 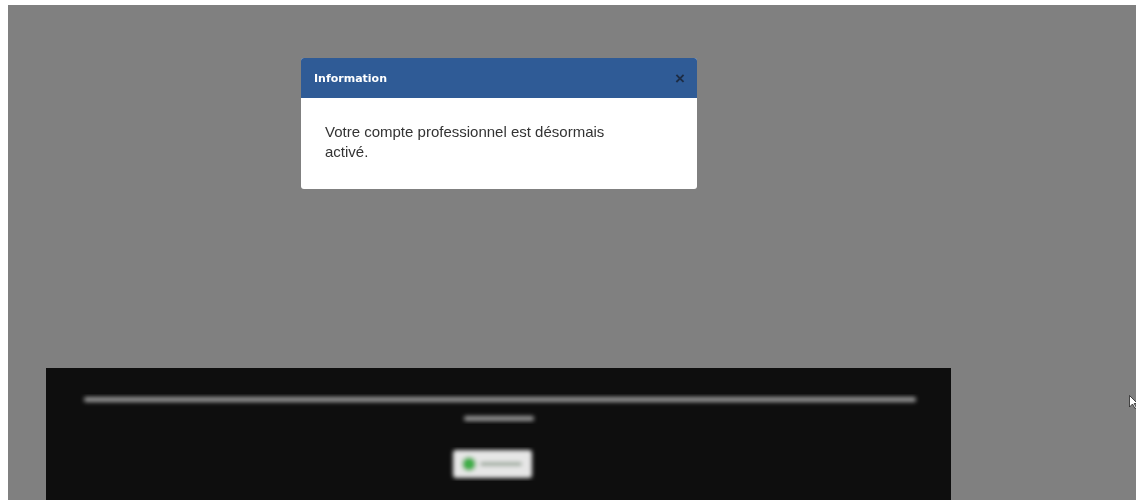 What do you see at coordinates (1132, 402) in the screenshot?
I see `cursor-icon` at bounding box center [1132, 402].